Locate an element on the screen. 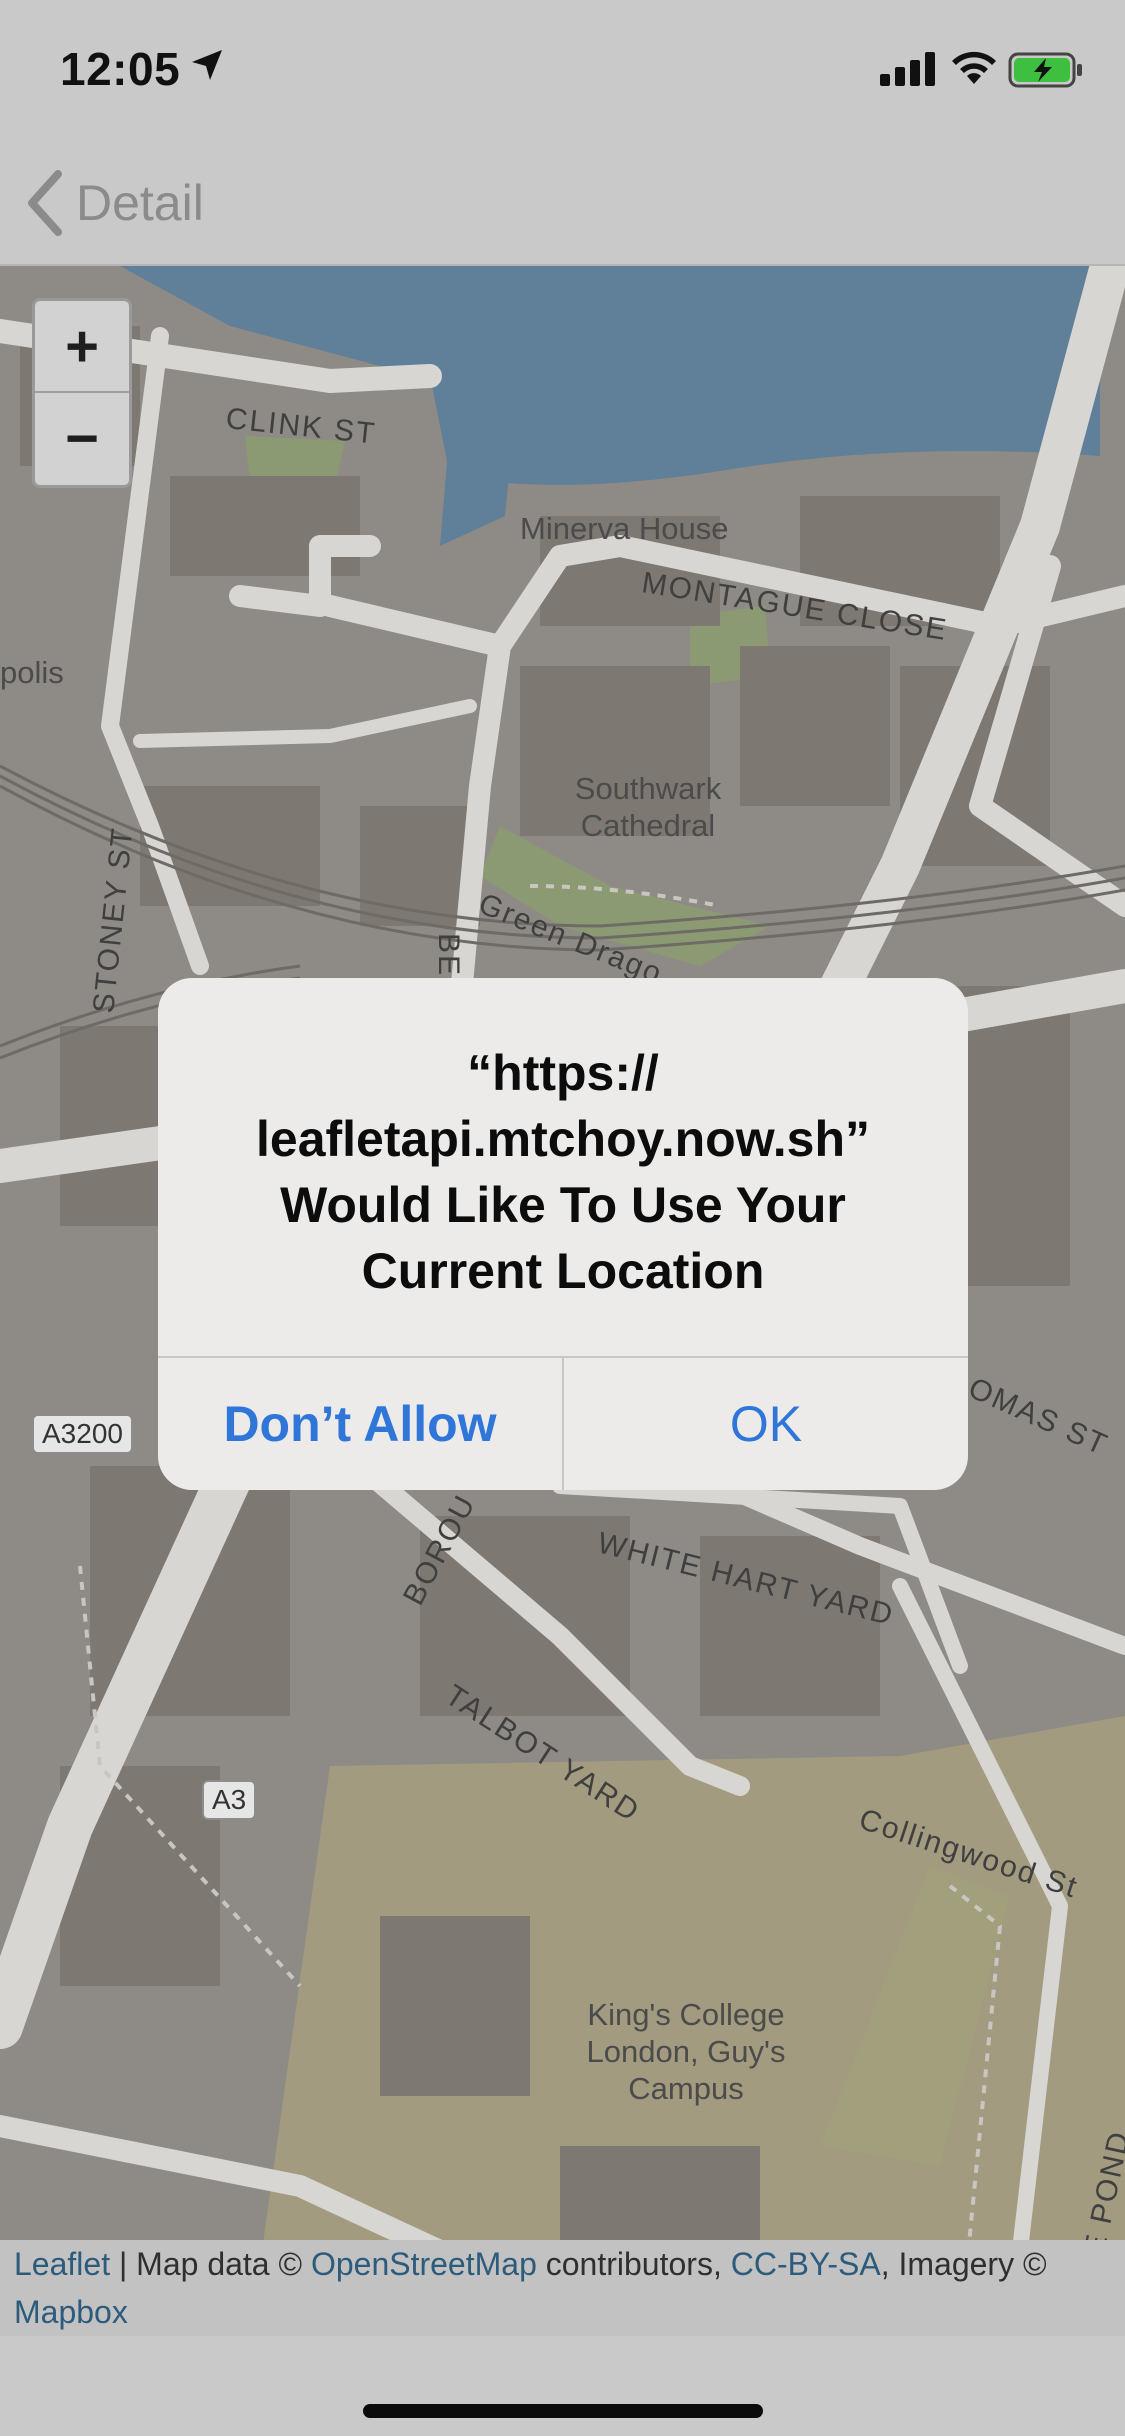 Image resolution: width=1125 pixels, height=2436 pixels. attribution-imagery: , Imagery © is located at coordinates (963, 2264).